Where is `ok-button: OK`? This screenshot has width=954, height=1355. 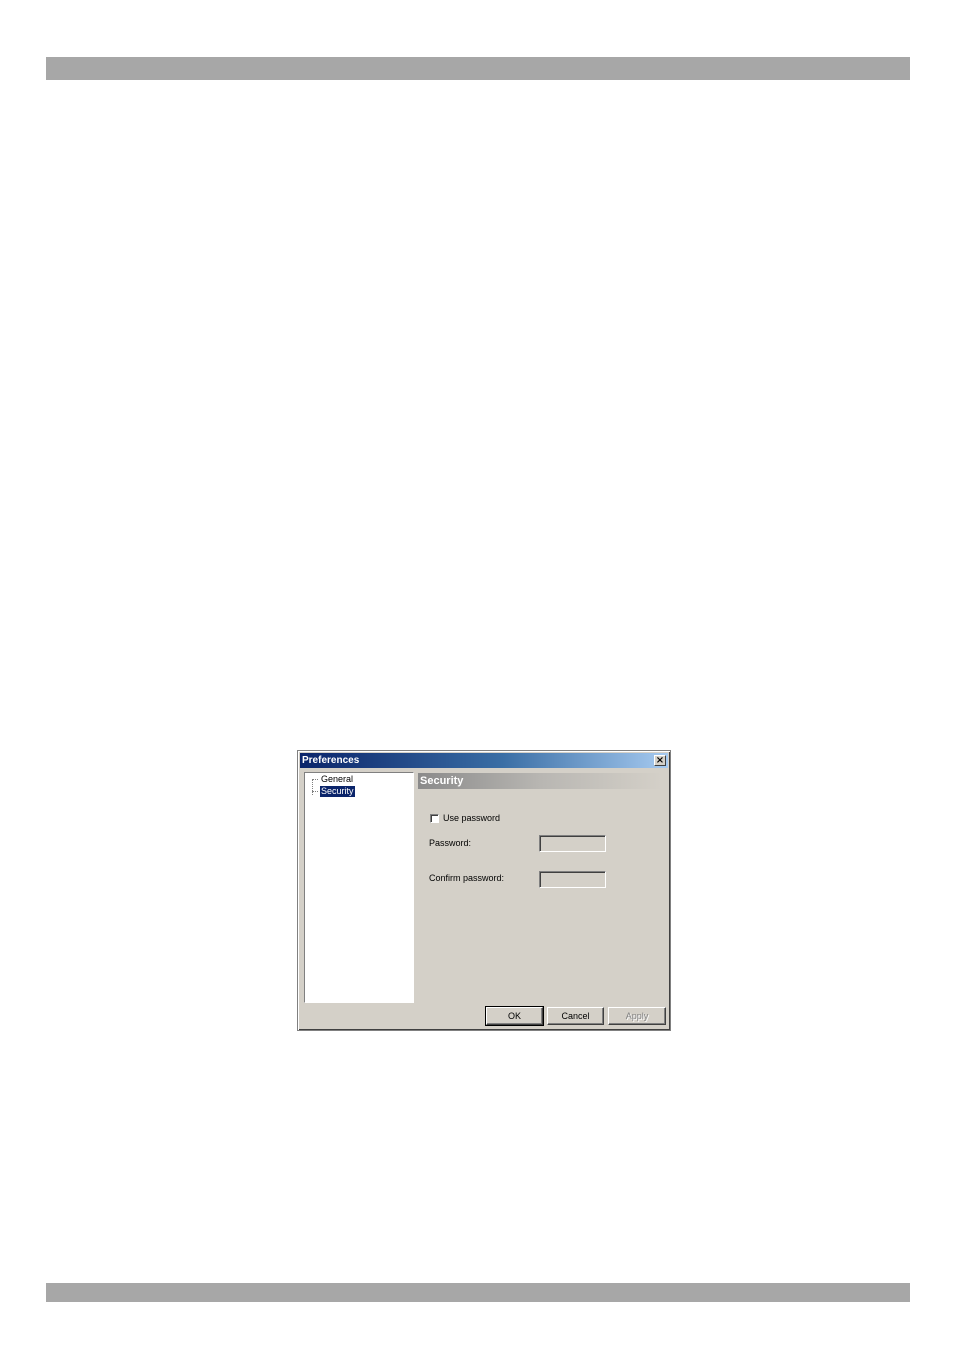 ok-button: OK is located at coordinates (514, 1016).